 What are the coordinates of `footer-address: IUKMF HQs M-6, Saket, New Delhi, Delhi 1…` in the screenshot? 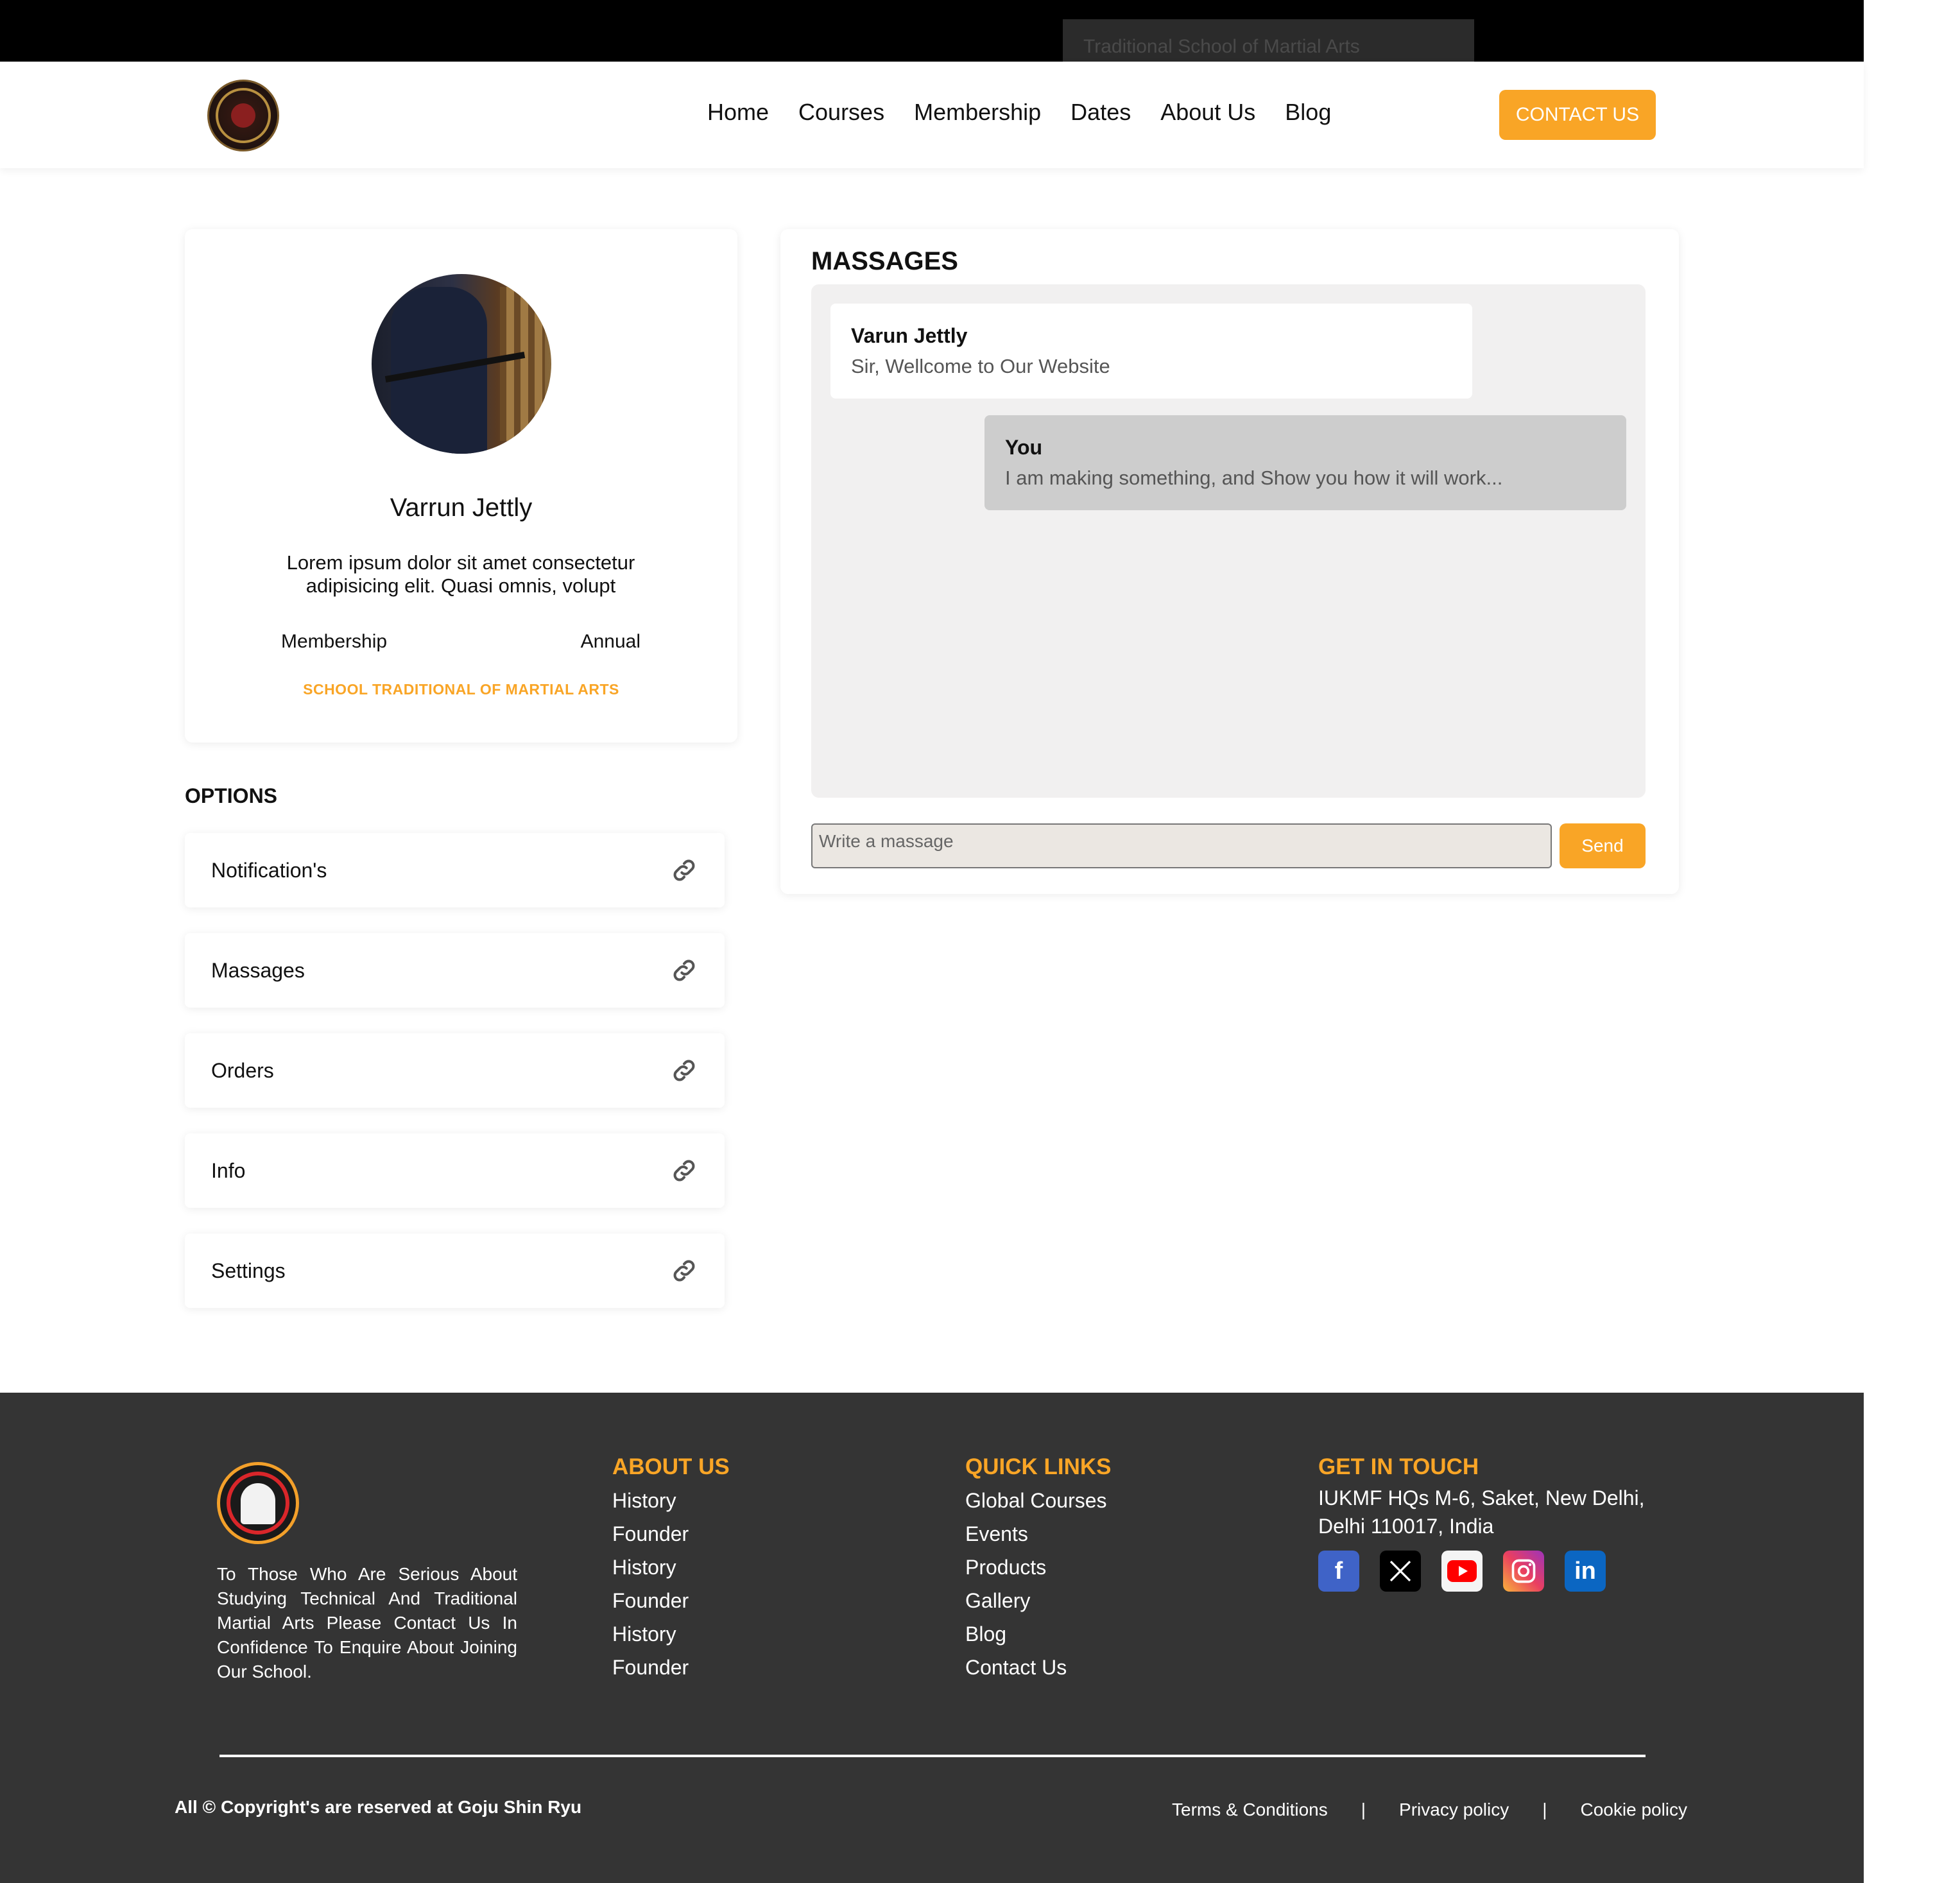 It's located at (1481, 1512).